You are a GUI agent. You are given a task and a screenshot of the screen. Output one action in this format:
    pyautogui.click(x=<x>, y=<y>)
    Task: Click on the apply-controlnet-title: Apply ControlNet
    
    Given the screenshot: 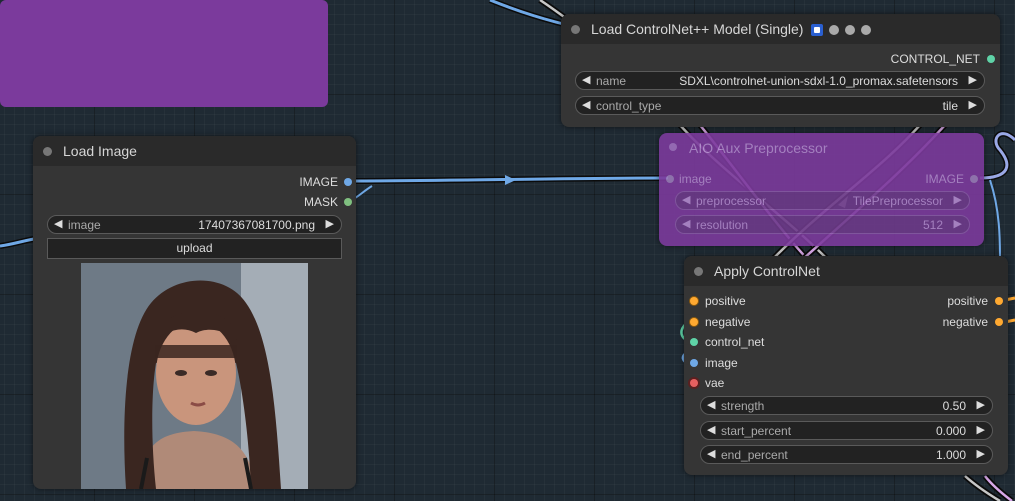 What is the action you would take?
    pyautogui.click(x=767, y=271)
    